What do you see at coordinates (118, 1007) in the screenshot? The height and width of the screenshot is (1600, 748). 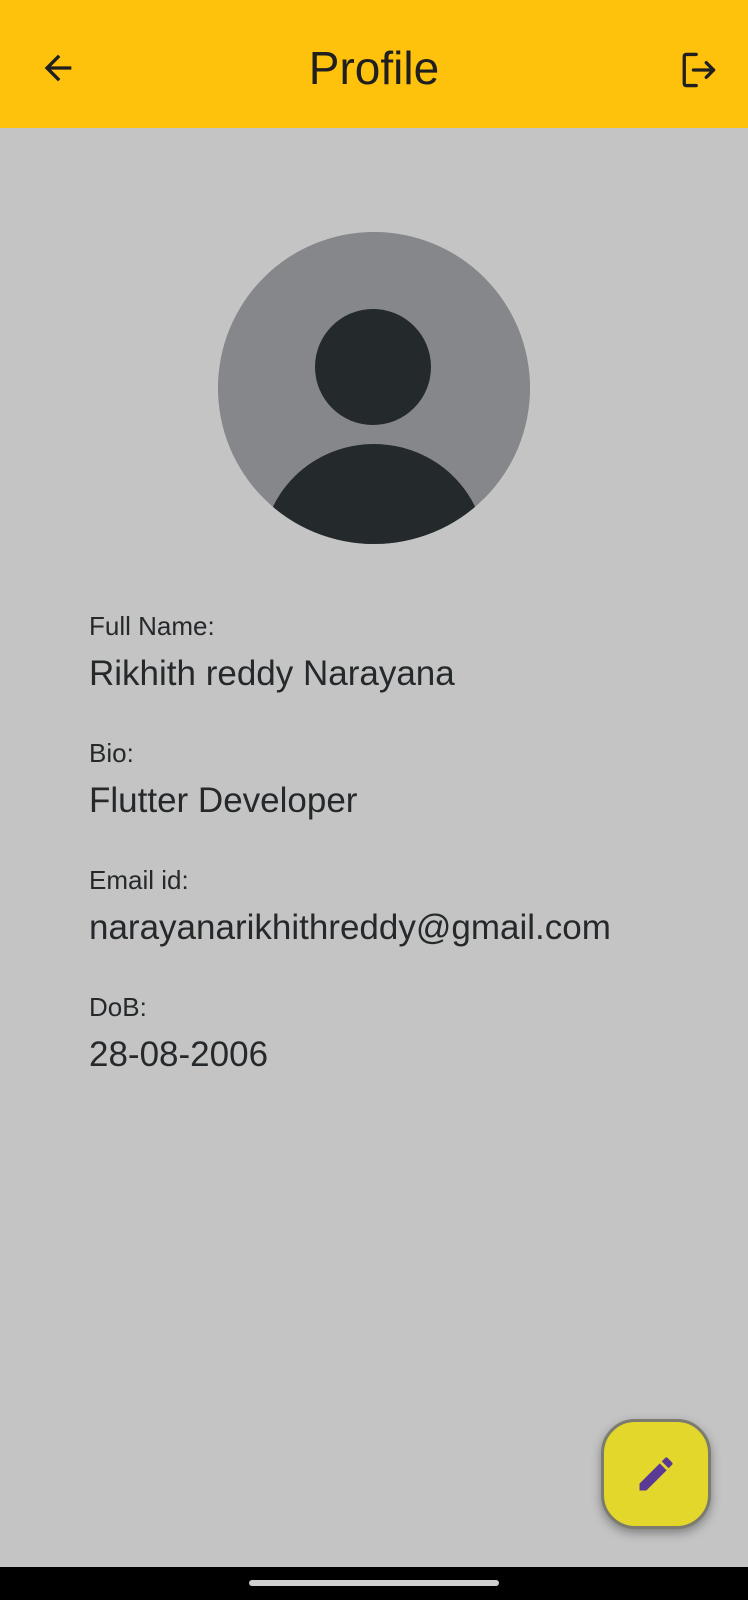 I see `dob-label: DoB:` at bounding box center [118, 1007].